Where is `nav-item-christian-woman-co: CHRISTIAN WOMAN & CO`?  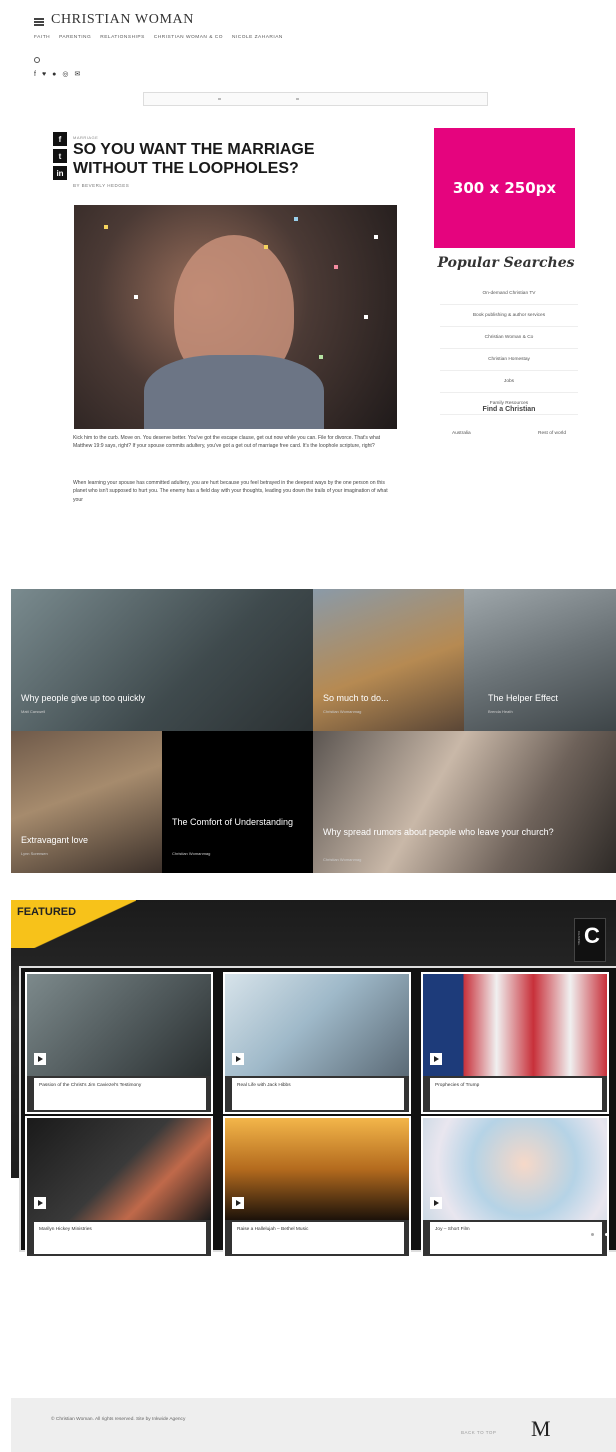 nav-item-christian-woman-co: CHRISTIAN WOMAN & CO is located at coordinates (188, 37).